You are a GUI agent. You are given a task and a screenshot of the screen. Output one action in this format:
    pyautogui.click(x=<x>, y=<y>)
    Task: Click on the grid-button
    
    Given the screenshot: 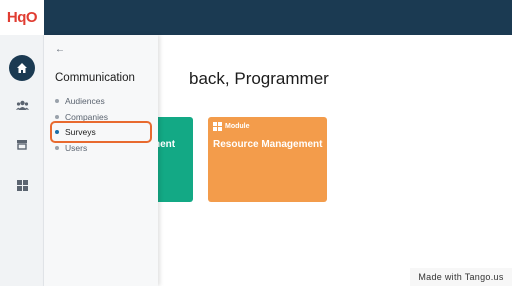 What is the action you would take?
    pyautogui.click(x=22, y=185)
    